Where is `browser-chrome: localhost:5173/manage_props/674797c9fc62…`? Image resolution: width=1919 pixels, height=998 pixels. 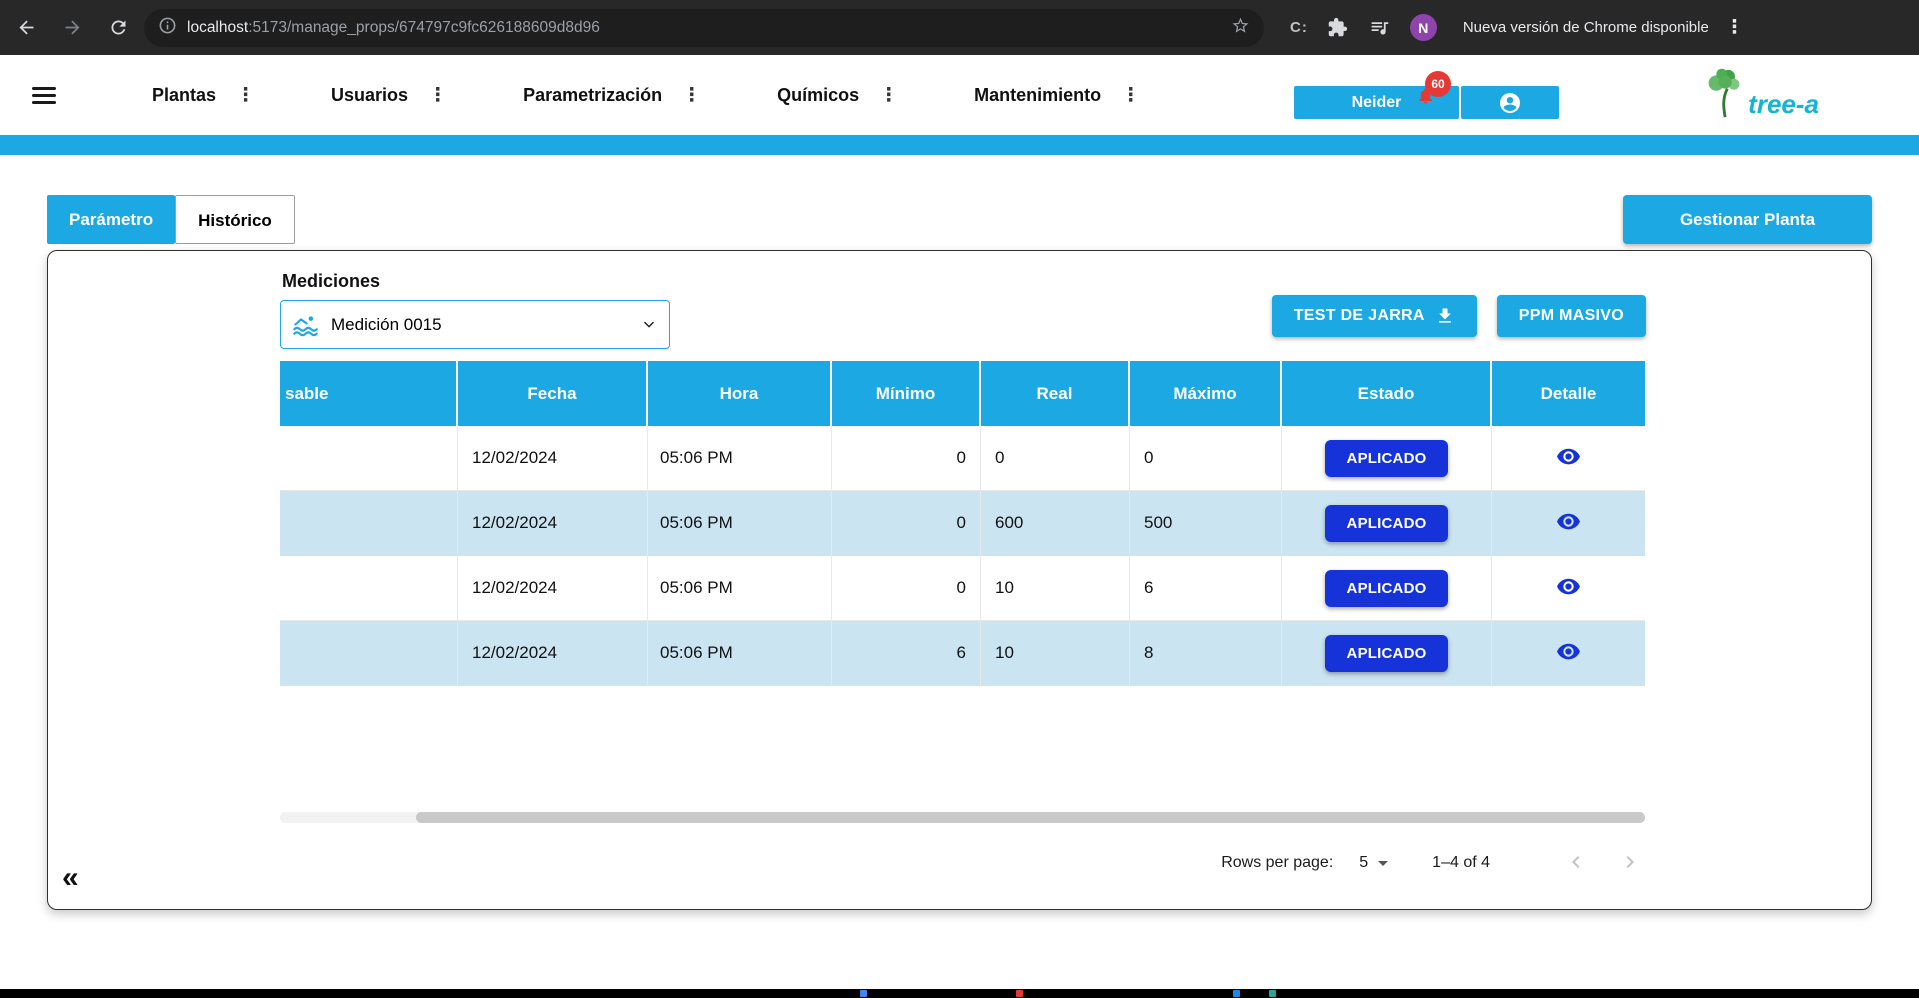
browser-chrome: localhost:5173/manage_props/674797c9fc62… is located at coordinates (959, 27).